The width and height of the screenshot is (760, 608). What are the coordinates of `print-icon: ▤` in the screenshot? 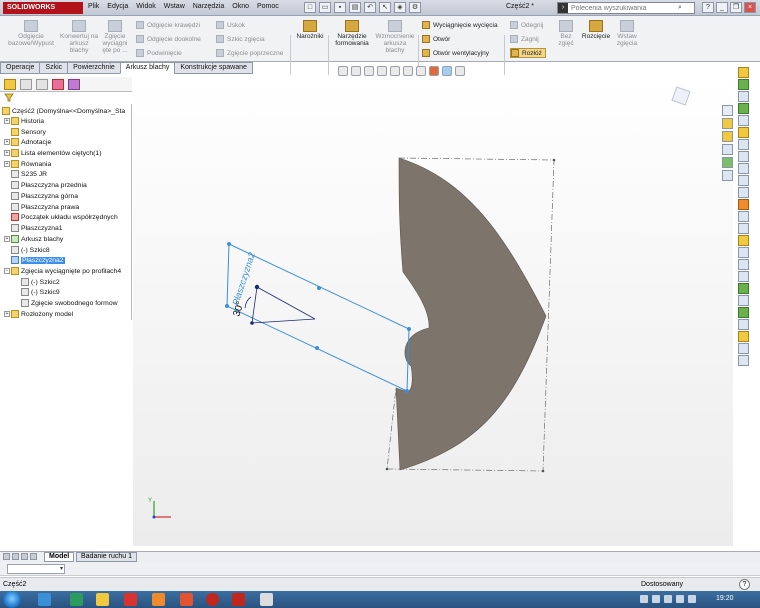 It's located at (355, 7).